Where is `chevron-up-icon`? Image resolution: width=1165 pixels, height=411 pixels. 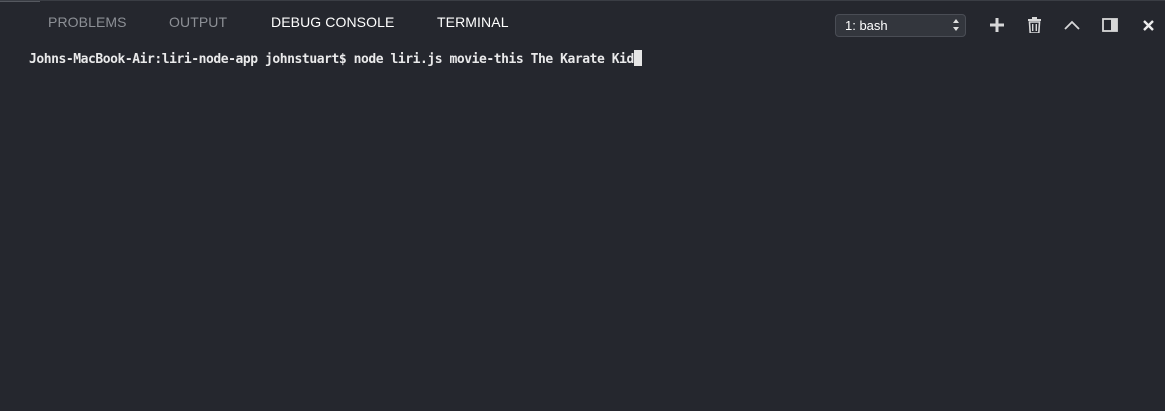
chevron-up-icon is located at coordinates (1072, 25).